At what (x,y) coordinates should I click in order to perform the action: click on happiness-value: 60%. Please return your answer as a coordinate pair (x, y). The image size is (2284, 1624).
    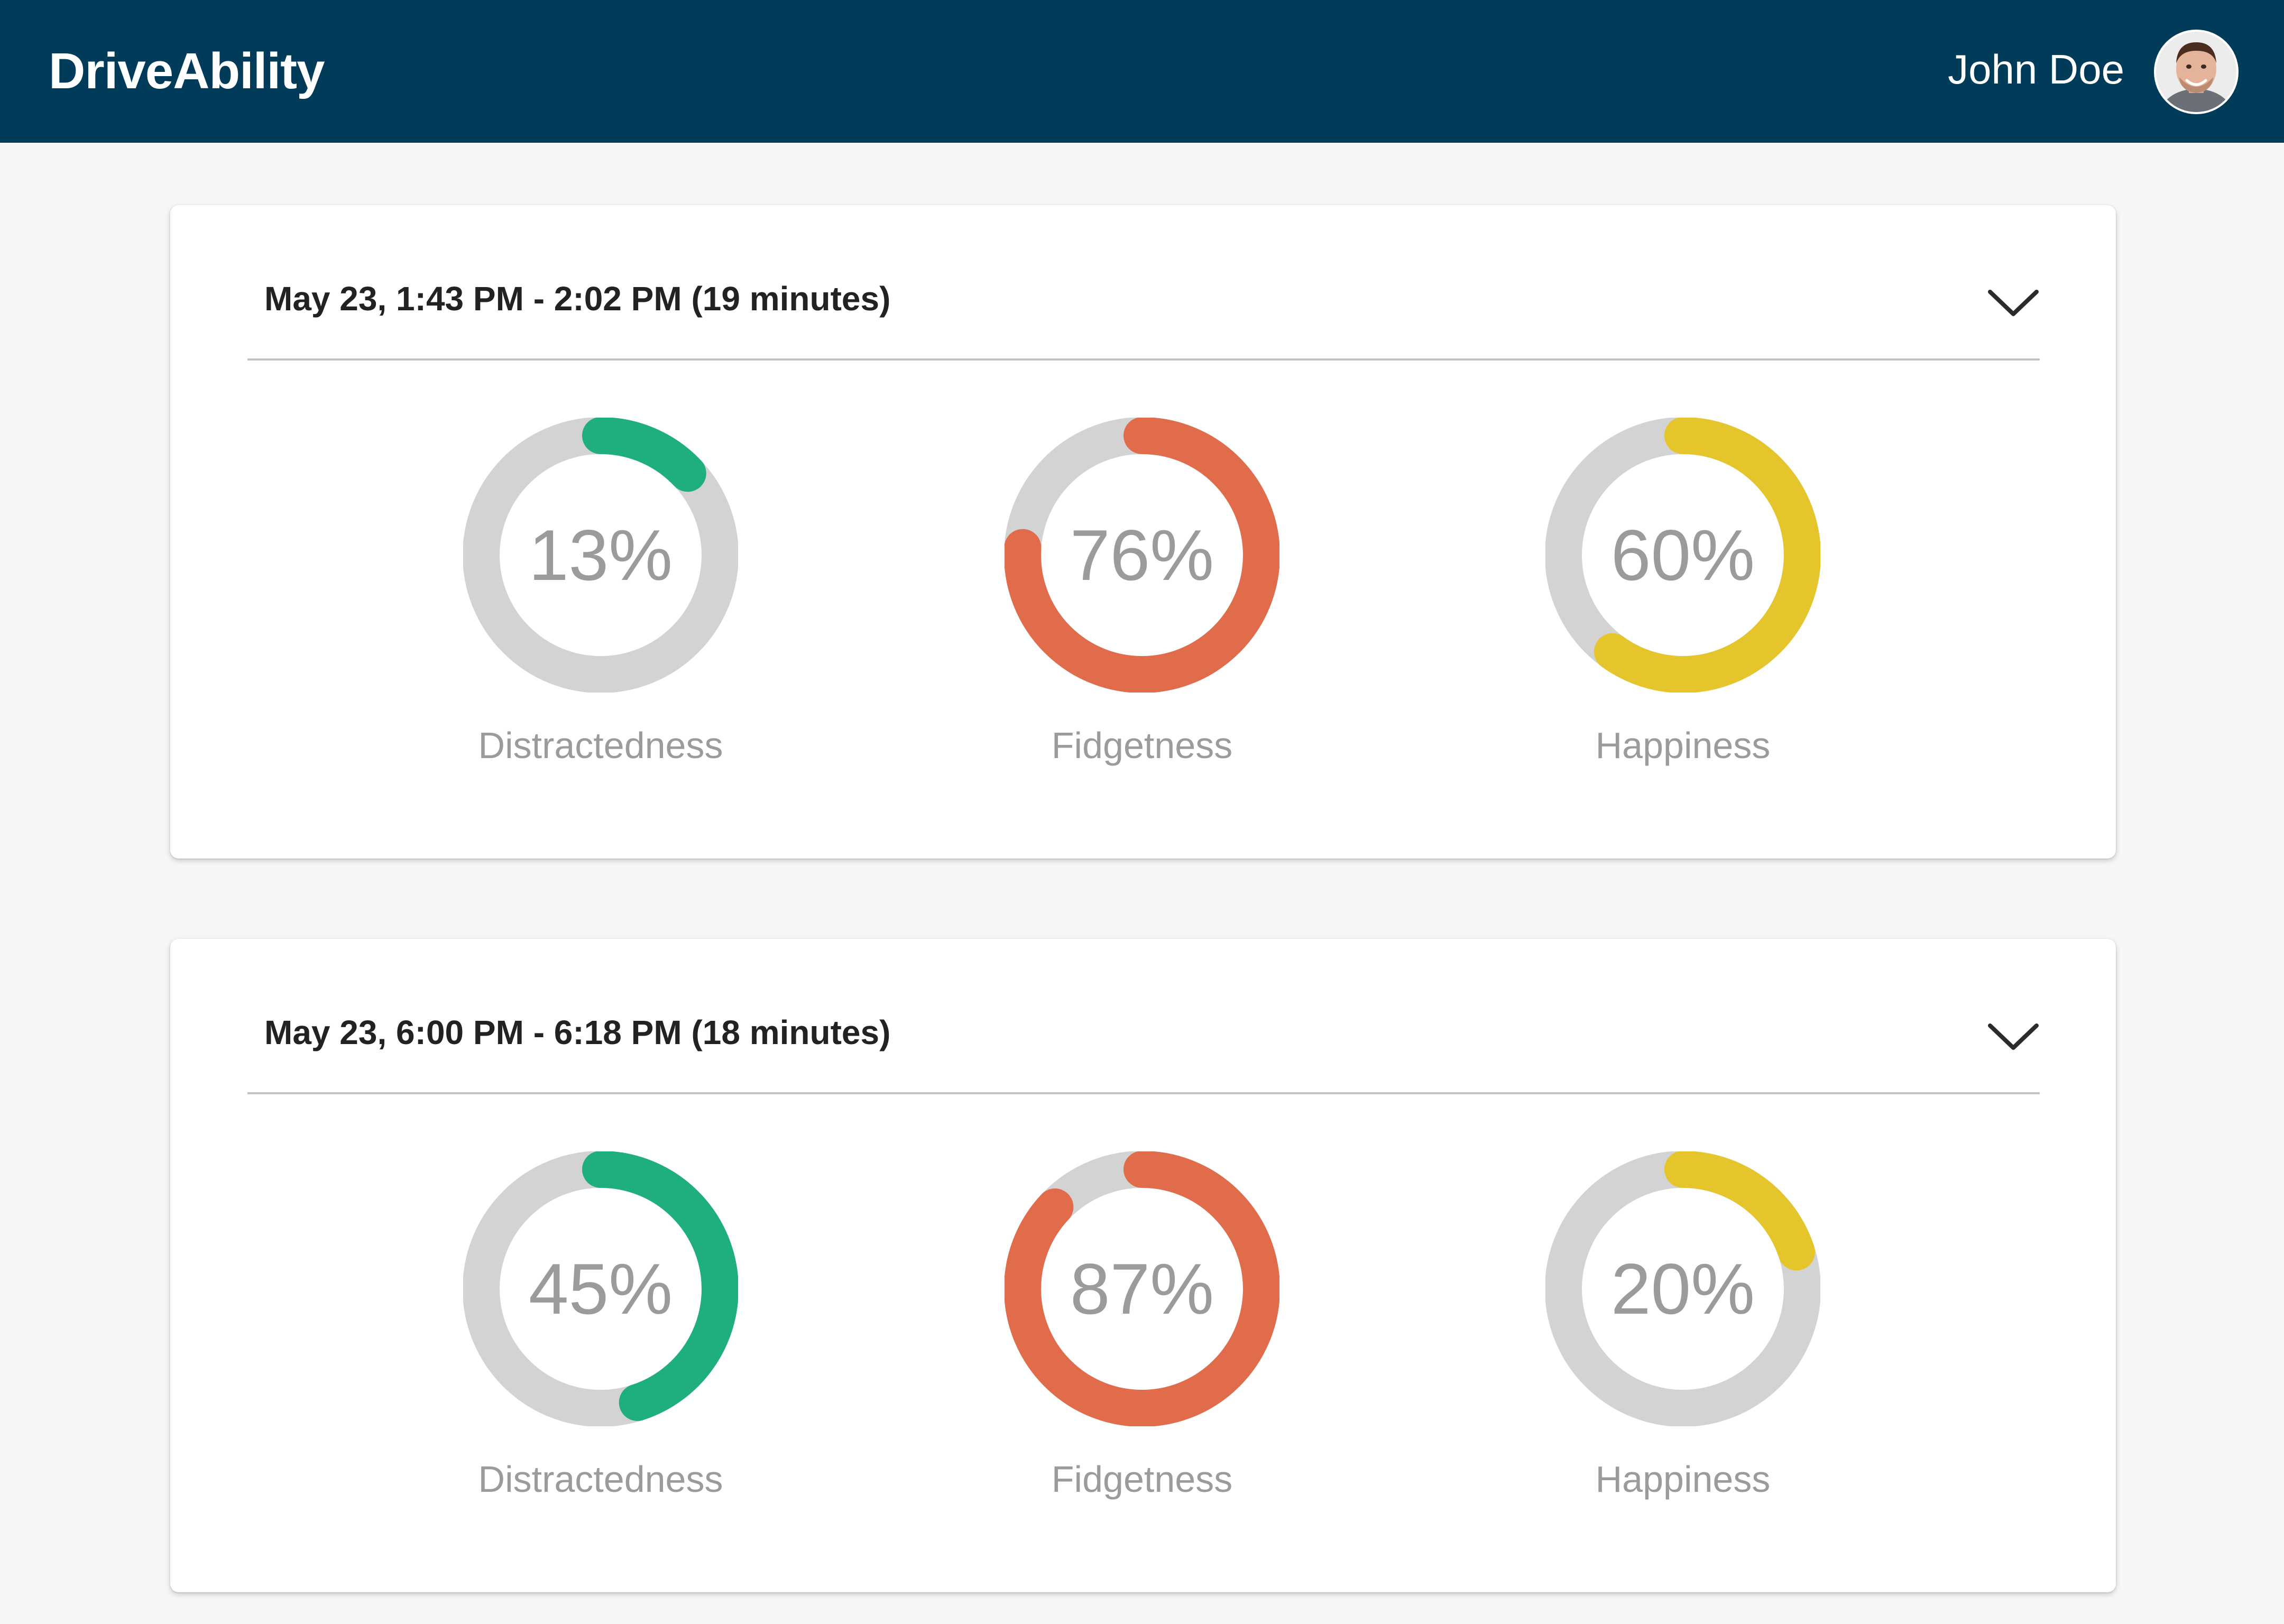
    Looking at the image, I should click on (1682, 555).